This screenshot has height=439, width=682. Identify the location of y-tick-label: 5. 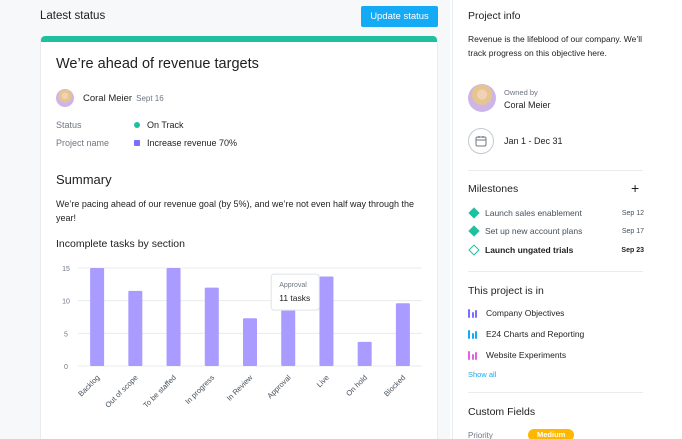
(66, 334).